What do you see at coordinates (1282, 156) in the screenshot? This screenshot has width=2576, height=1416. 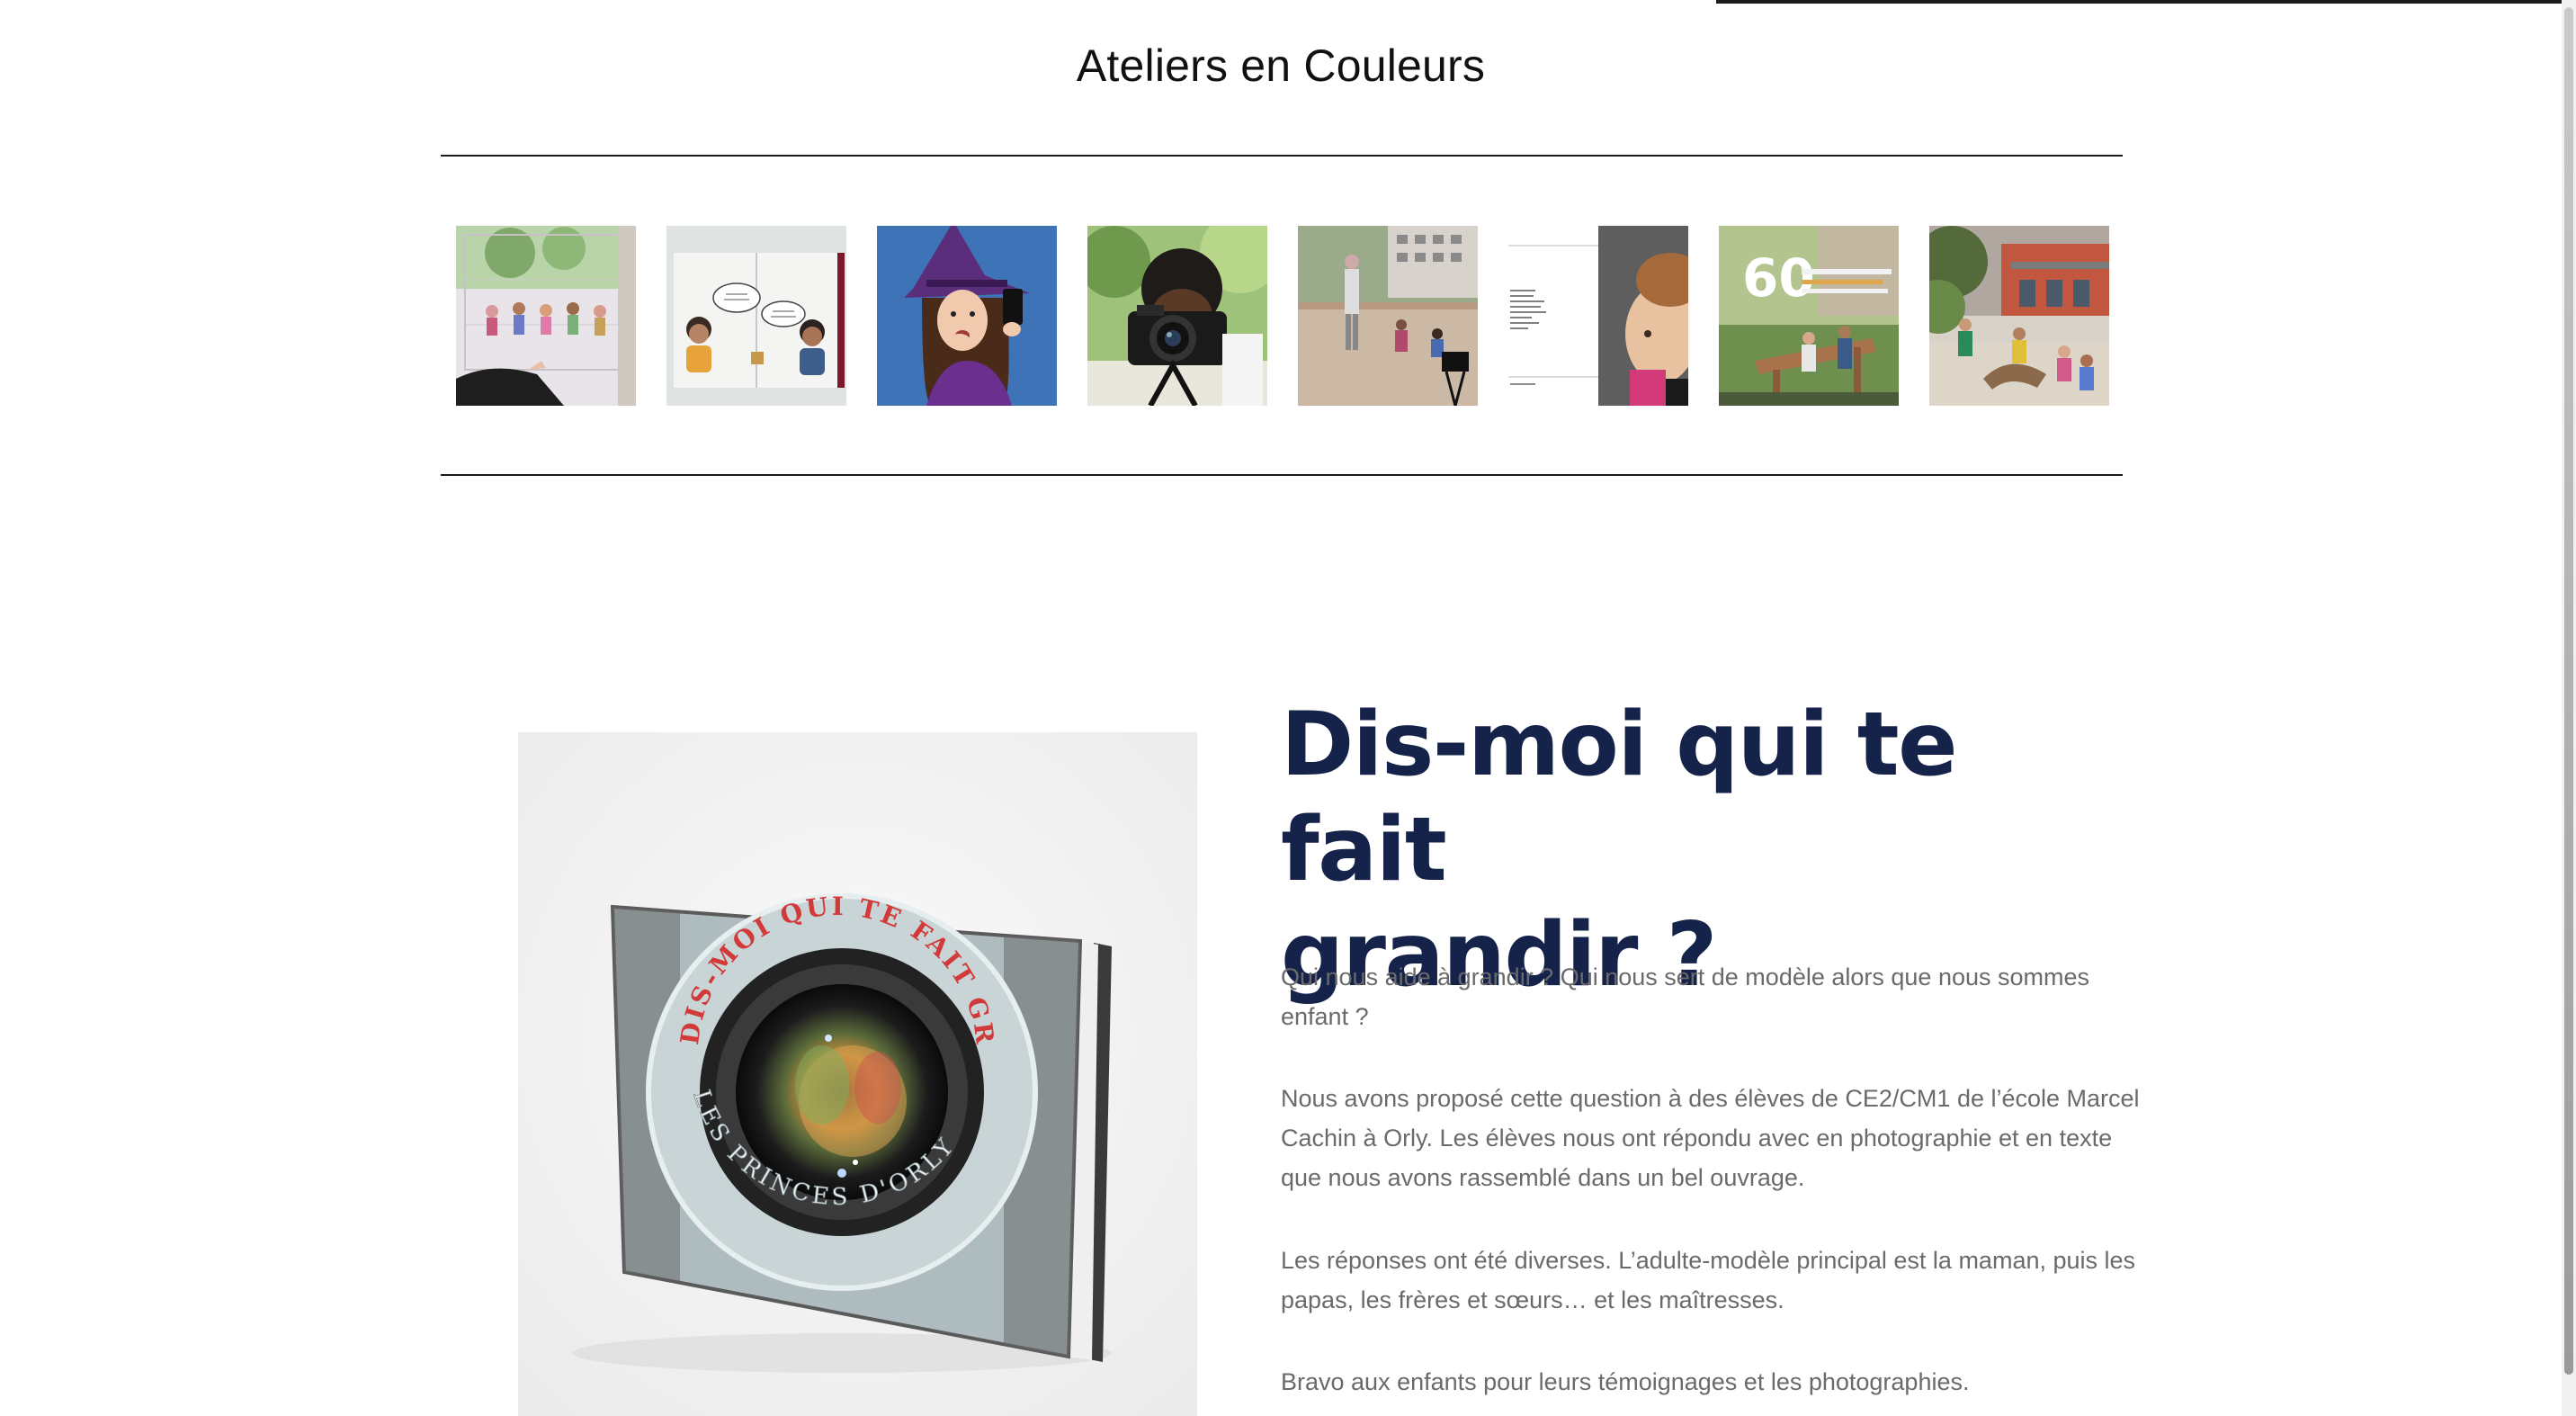 I see `gallery-top-divider` at bounding box center [1282, 156].